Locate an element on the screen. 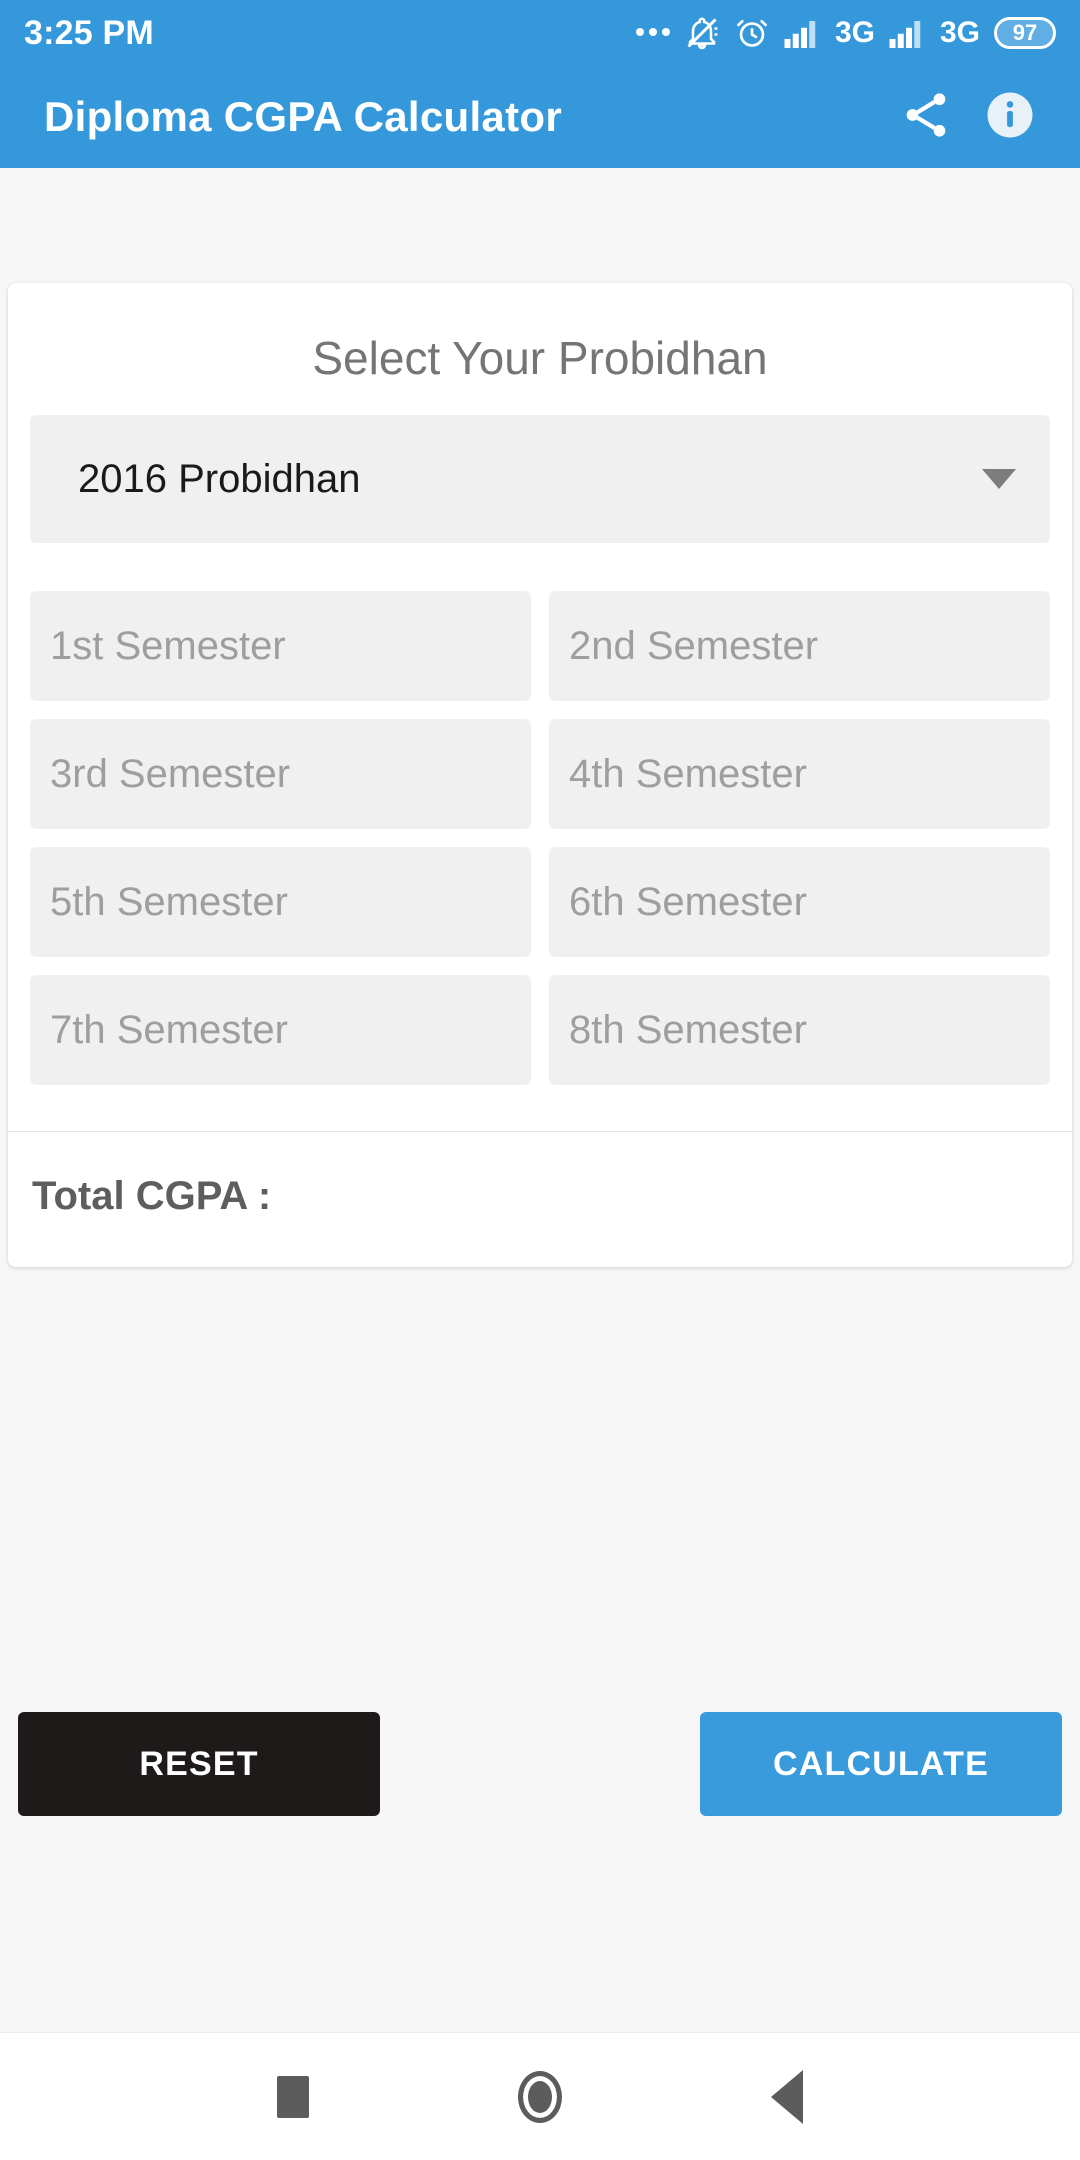 This screenshot has height=2160, width=1080. calculate-button: CALCULATE is located at coordinates (881, 1764).